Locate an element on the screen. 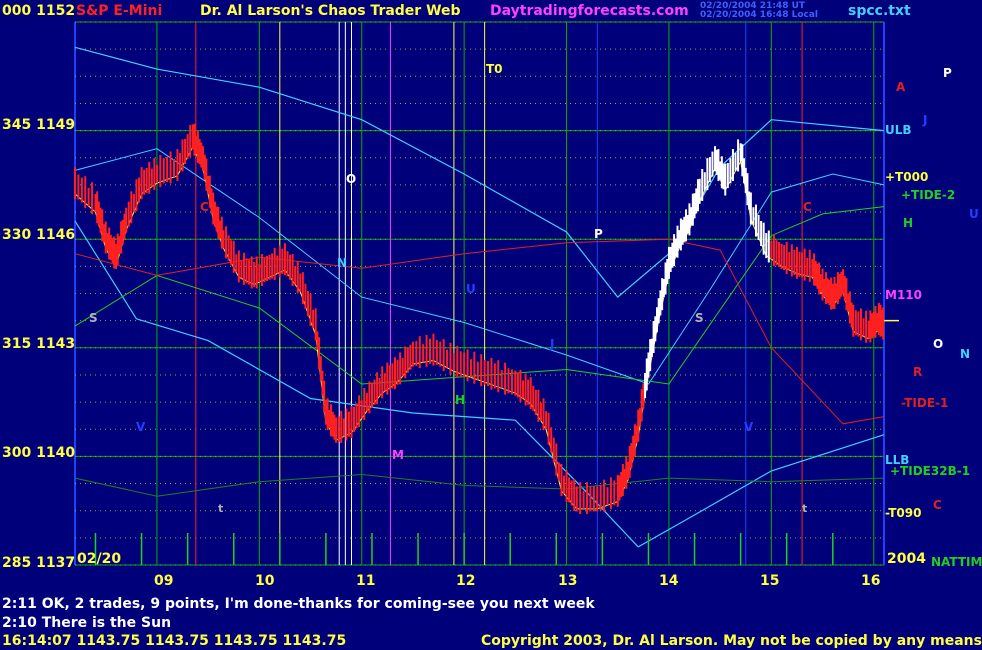  ulb-label: ULB is located at coordinates (898, 130).